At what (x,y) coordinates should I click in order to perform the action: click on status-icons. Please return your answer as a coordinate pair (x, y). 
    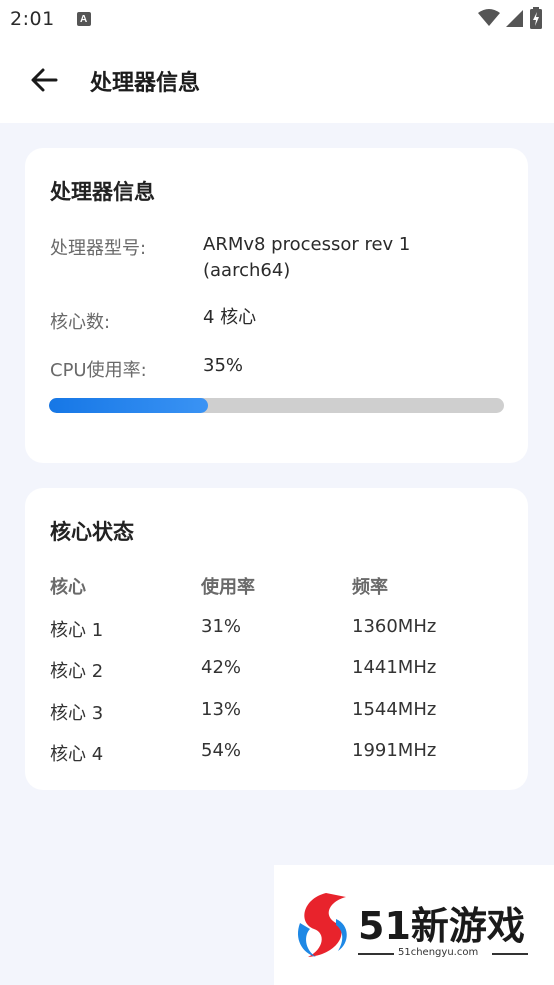
    Looking at the image, I should click on (510, 18).